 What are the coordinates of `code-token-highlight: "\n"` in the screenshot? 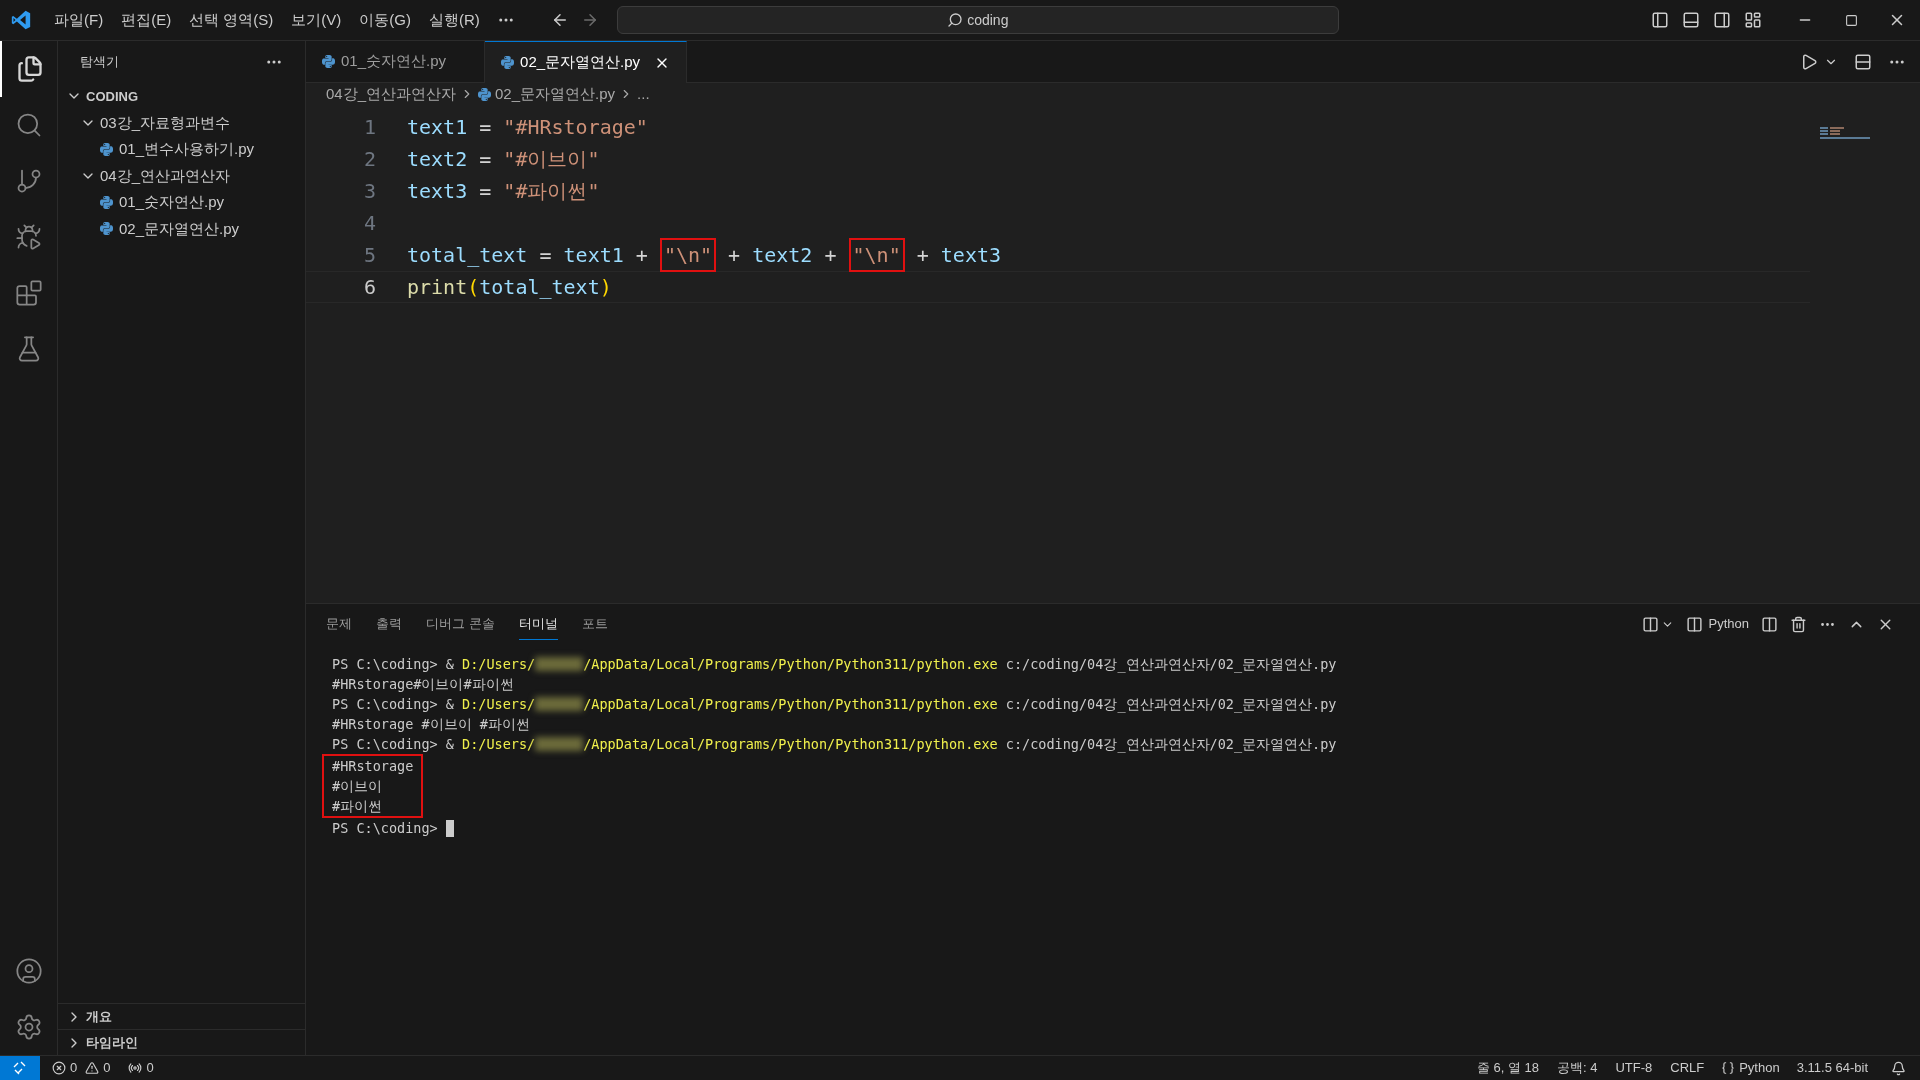 It's located at (876, 255).